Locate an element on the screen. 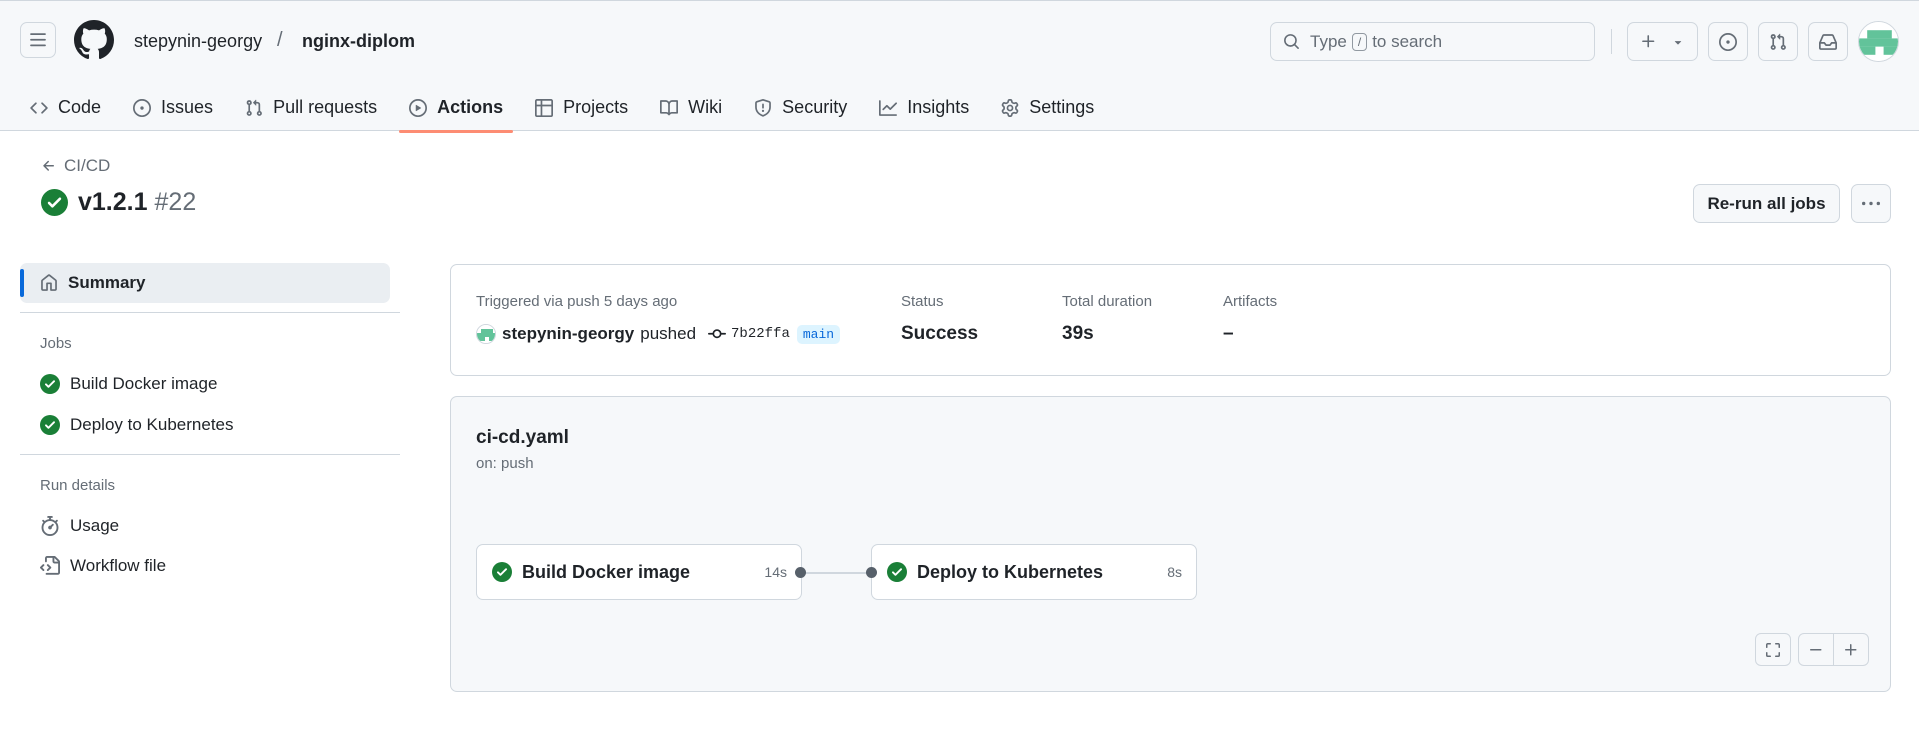  pull-requests-button is located at coordinates (1778, 41).